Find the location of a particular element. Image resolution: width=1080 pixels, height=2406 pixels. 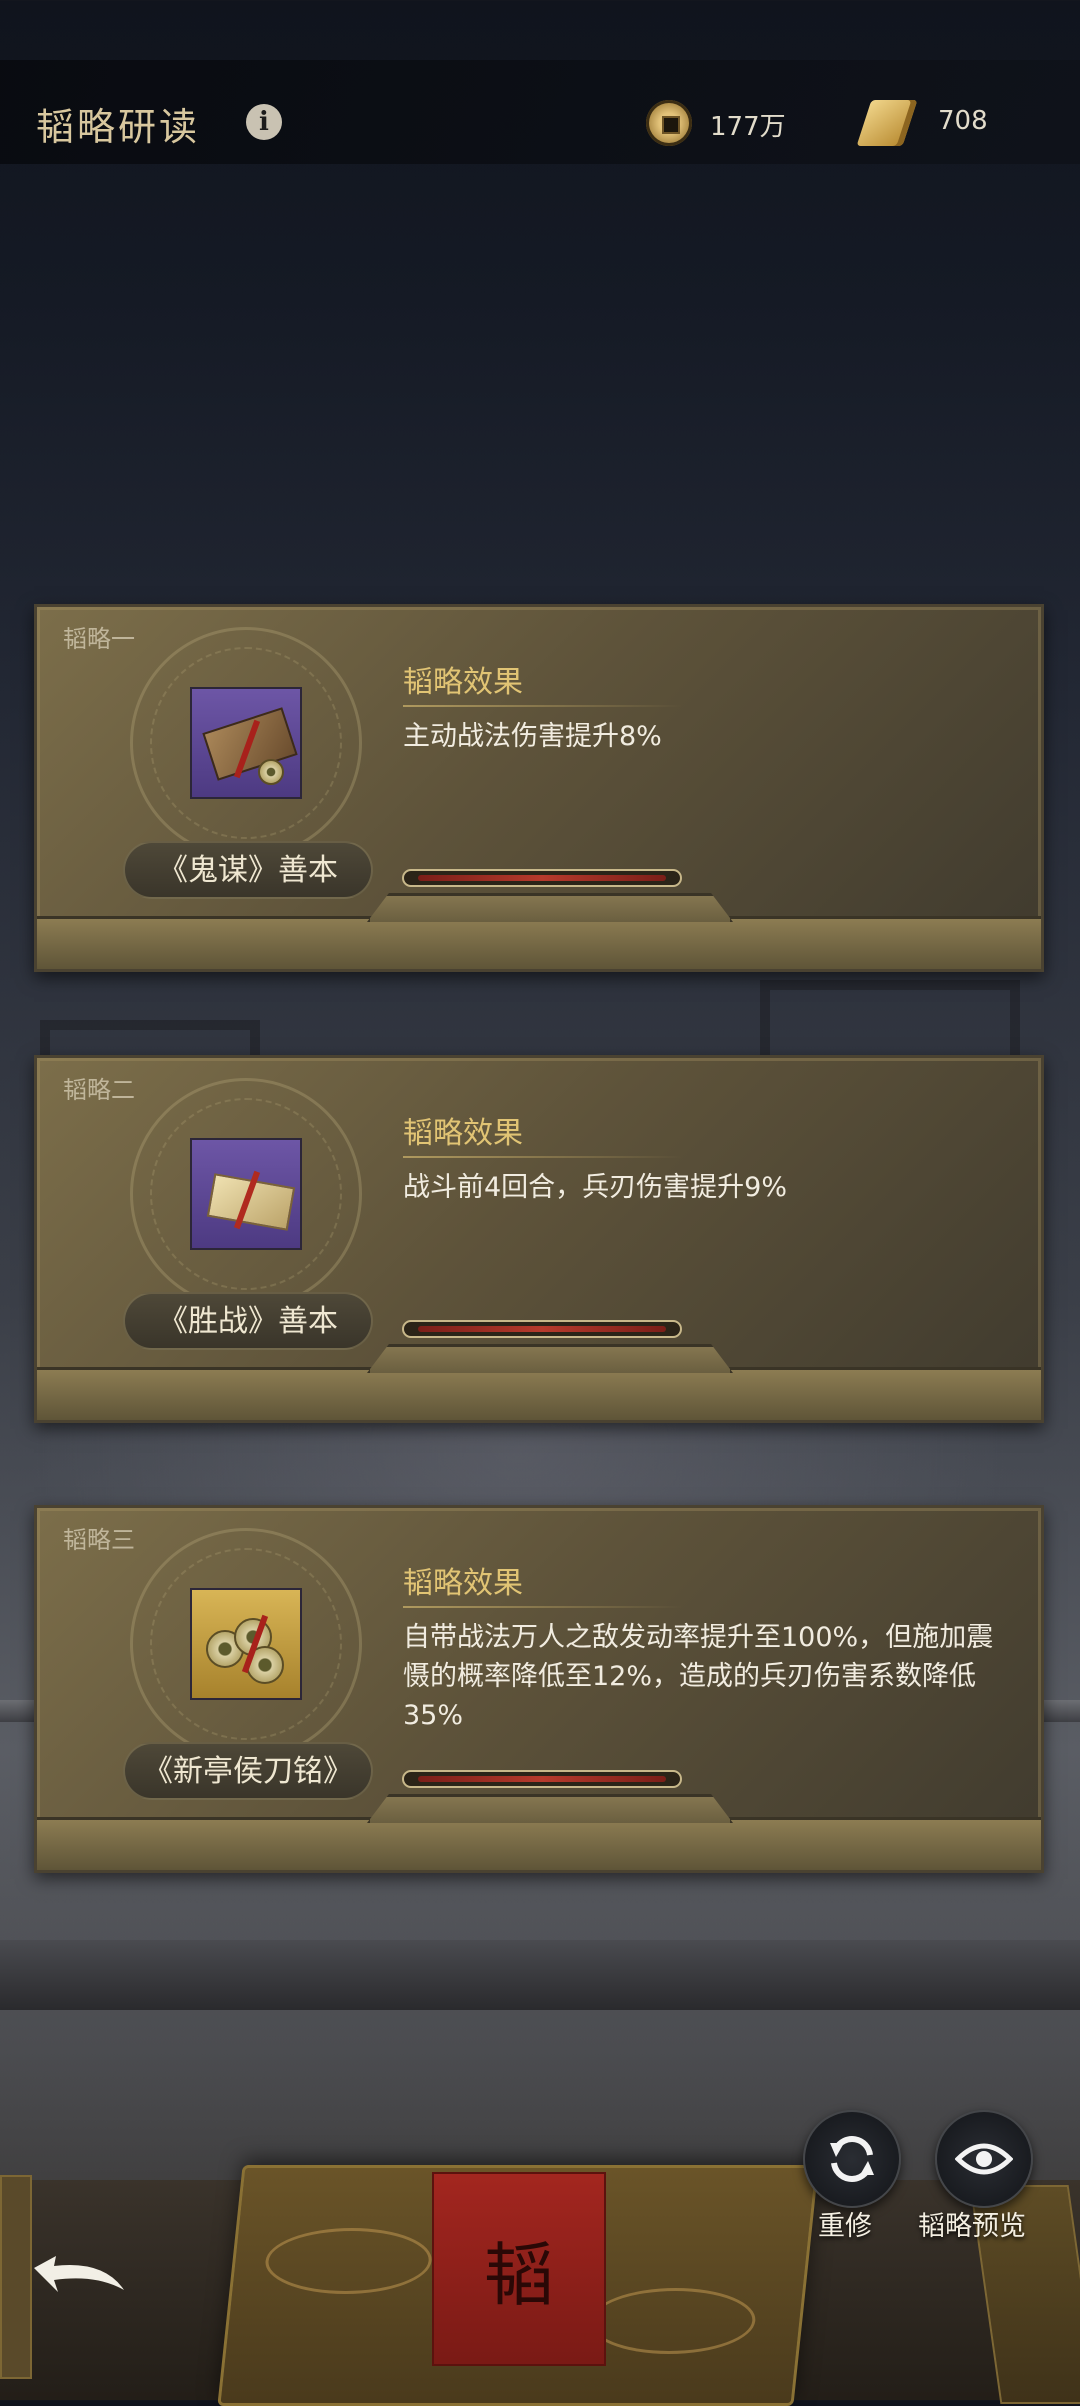

reforge-button is located at coordinates (852, 2159).